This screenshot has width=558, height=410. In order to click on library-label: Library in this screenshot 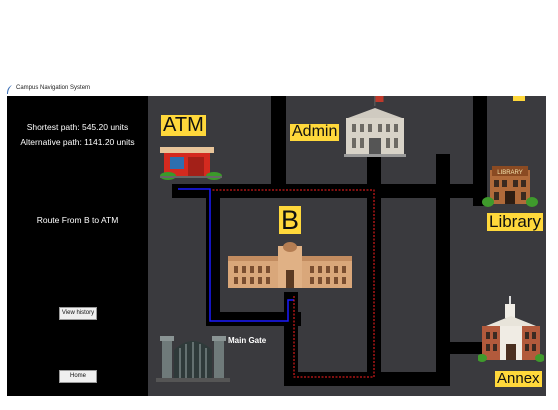, I will do `click(515, 221)`.